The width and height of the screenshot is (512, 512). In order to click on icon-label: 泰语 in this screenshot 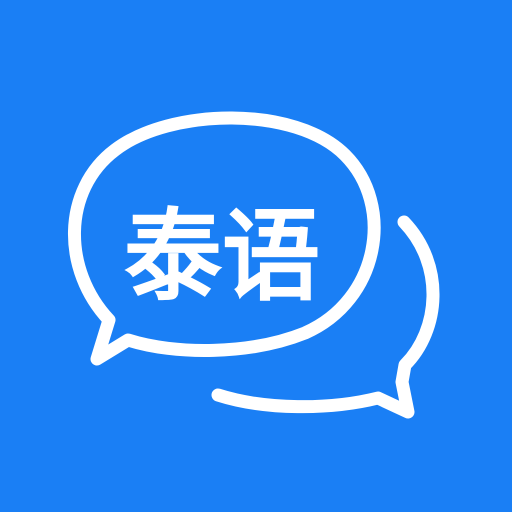, I will do `click(222, 256)`.